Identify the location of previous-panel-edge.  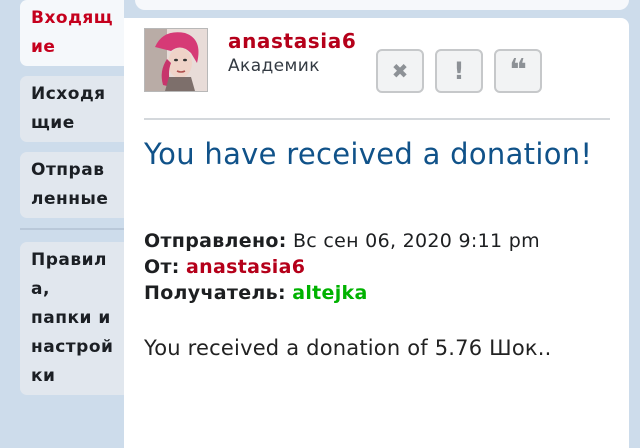
(382, 5).